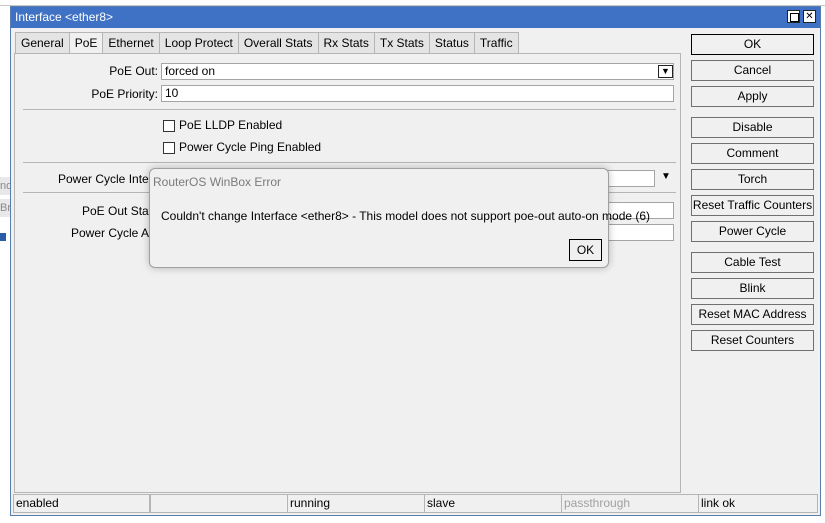  Describe the element at coordinates (496, 43) in the screenshot. I see `tab-traffic: Traffic` at that location.